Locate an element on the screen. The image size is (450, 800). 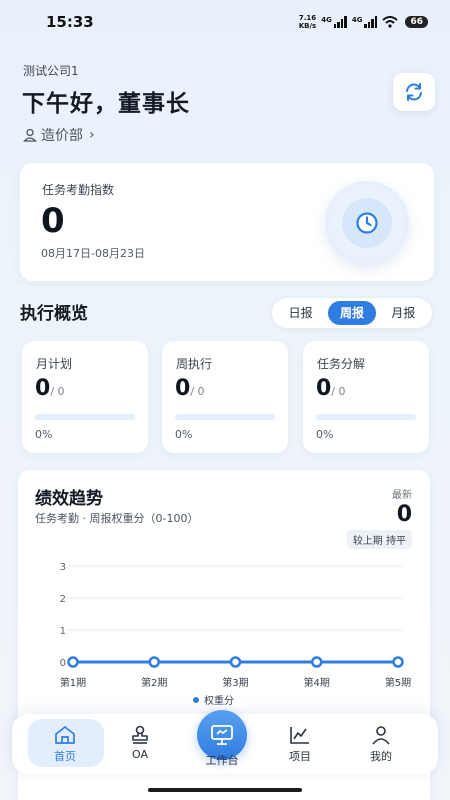
tab-weekly: 周报 is located at coordinates (351, 313).